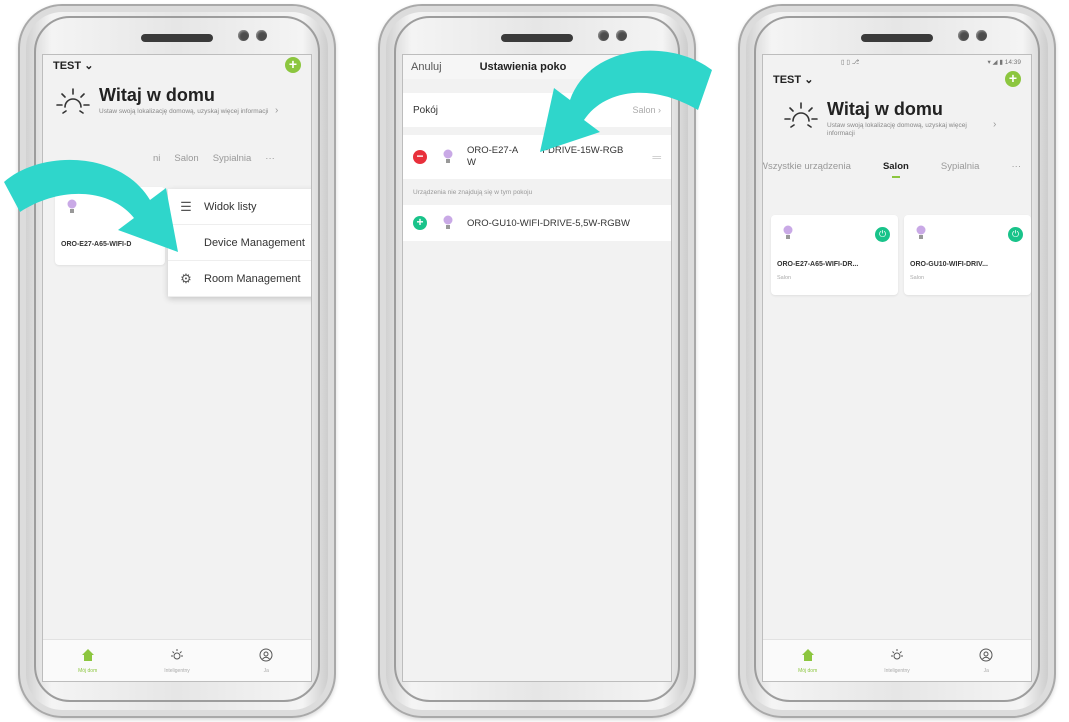  Describe the element at coordinates (420, 223) in the screenshot. I see `add-to-room-button: +` at that location.